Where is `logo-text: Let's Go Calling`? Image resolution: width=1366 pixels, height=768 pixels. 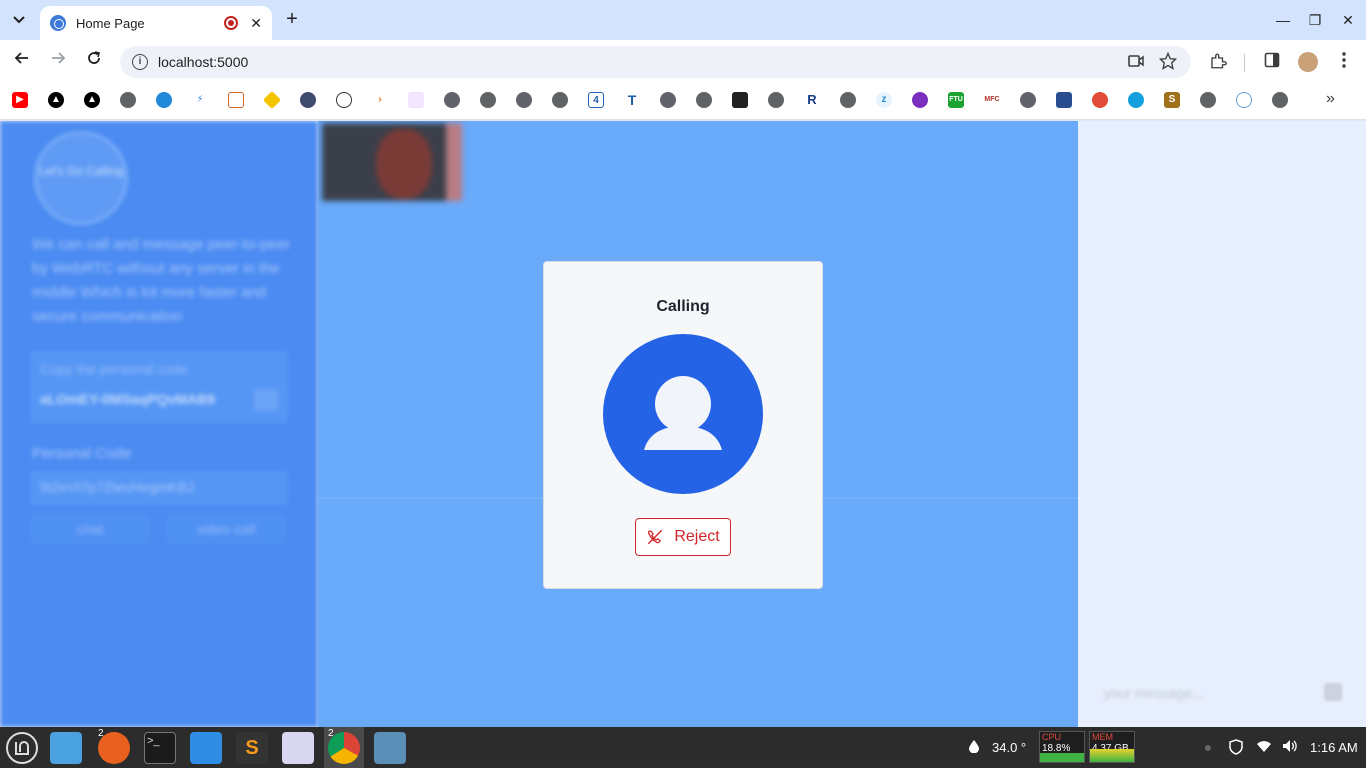 logo-text: Let's Go Calling is located at coordinates (81, 171).